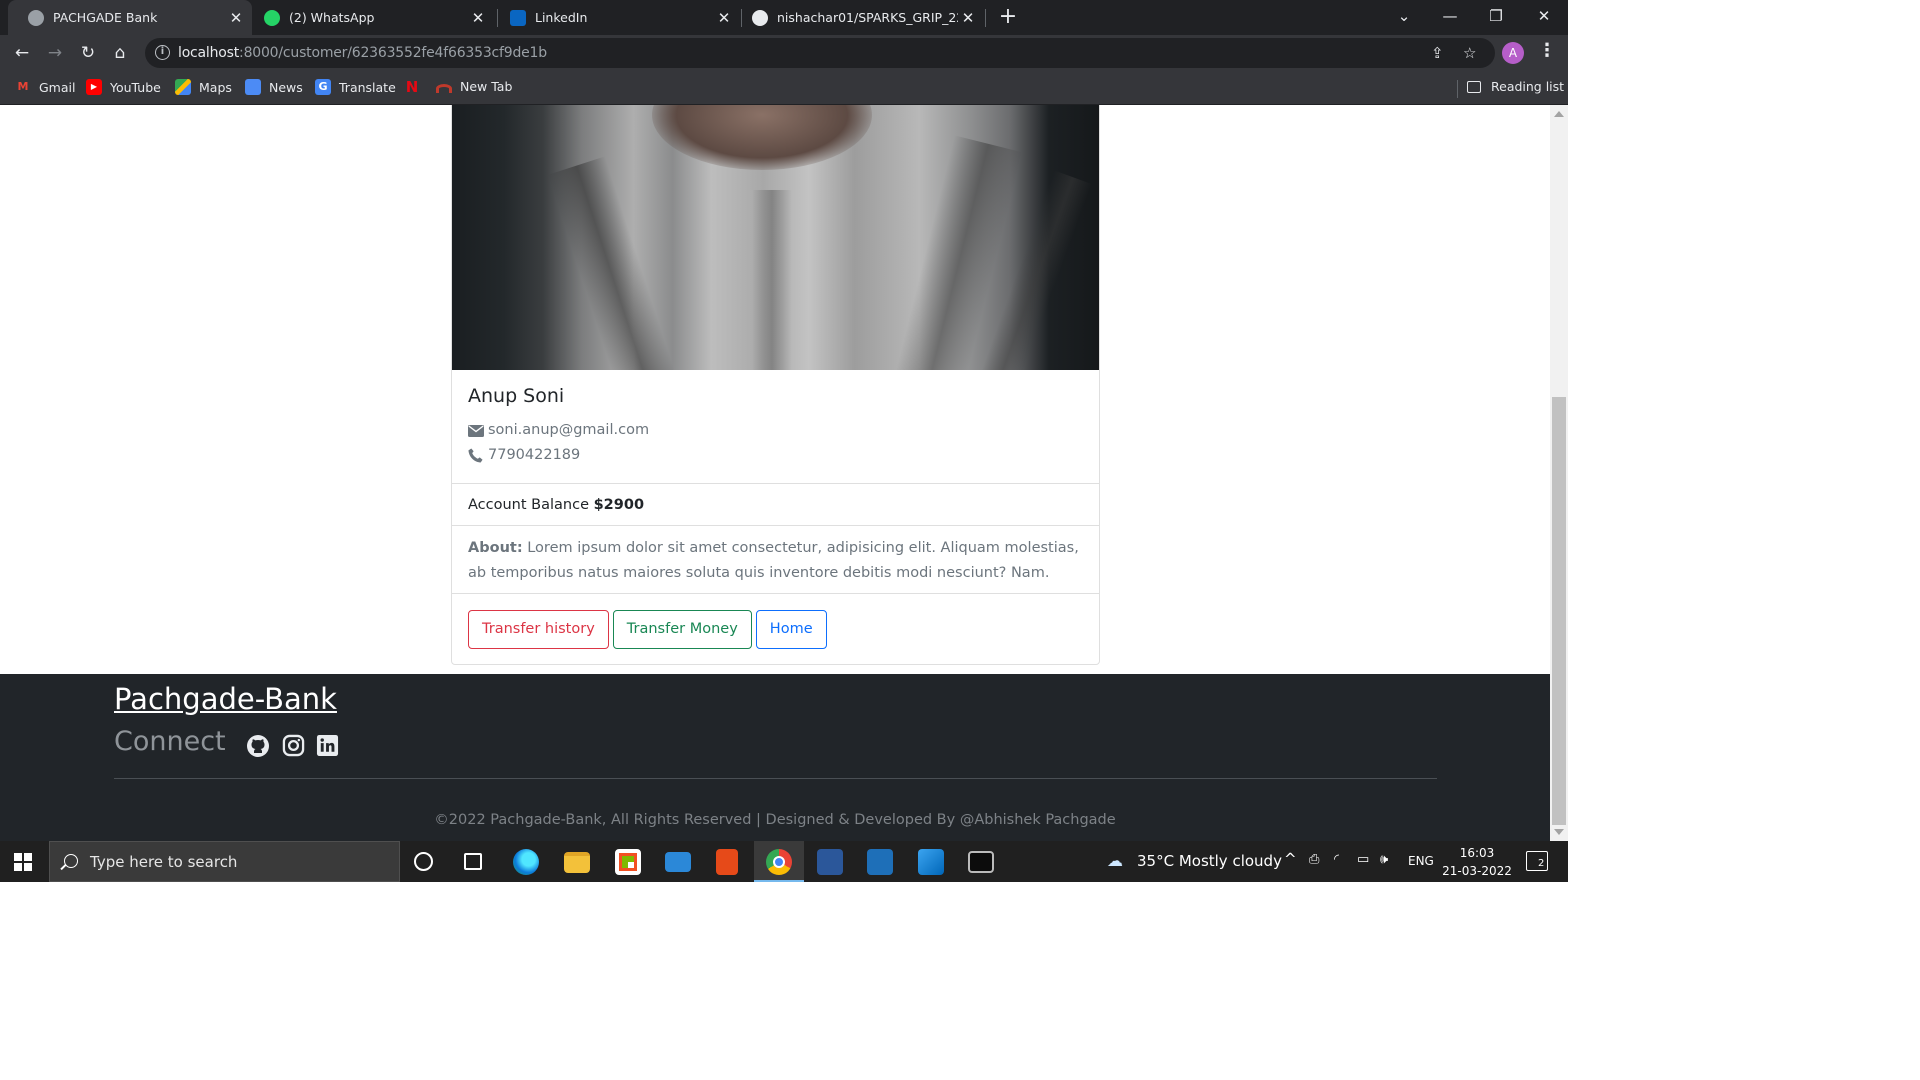  What do you see at coordinates (225, 699) in the screenshot?
I see `footer-brand-link: Pachgade-Bank` at bounding box center [225, 699].